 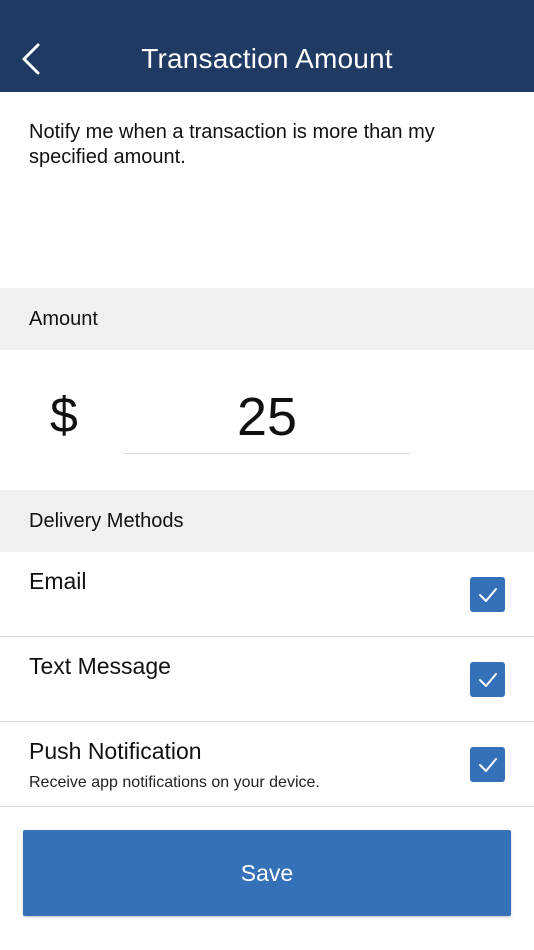 I want to click on delivery-section-label: Delivery Methods, so click(x=106, y=520).